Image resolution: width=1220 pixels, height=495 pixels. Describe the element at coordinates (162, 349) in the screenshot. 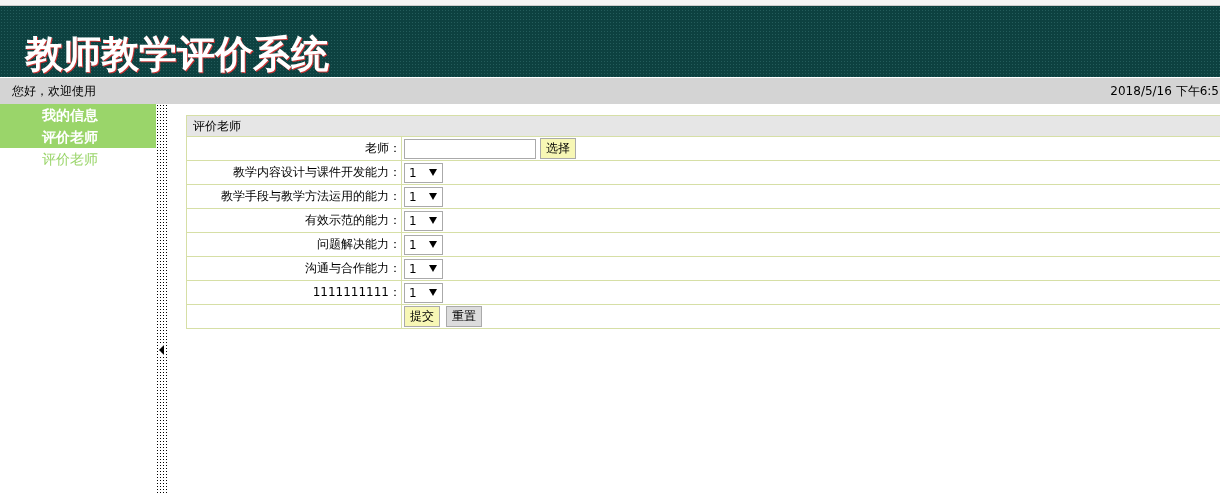

I see `collapse-arrow-icon` at that location.